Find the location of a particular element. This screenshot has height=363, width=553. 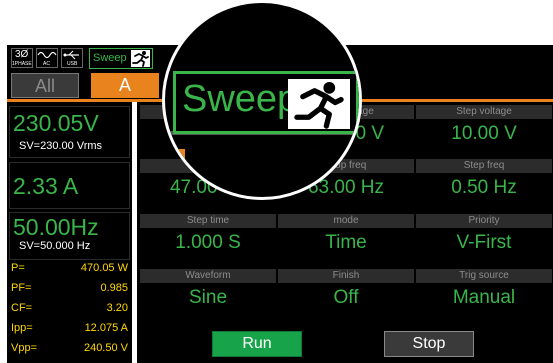

param-waveform: Waveform Sine is located at coordinates (208, 295).